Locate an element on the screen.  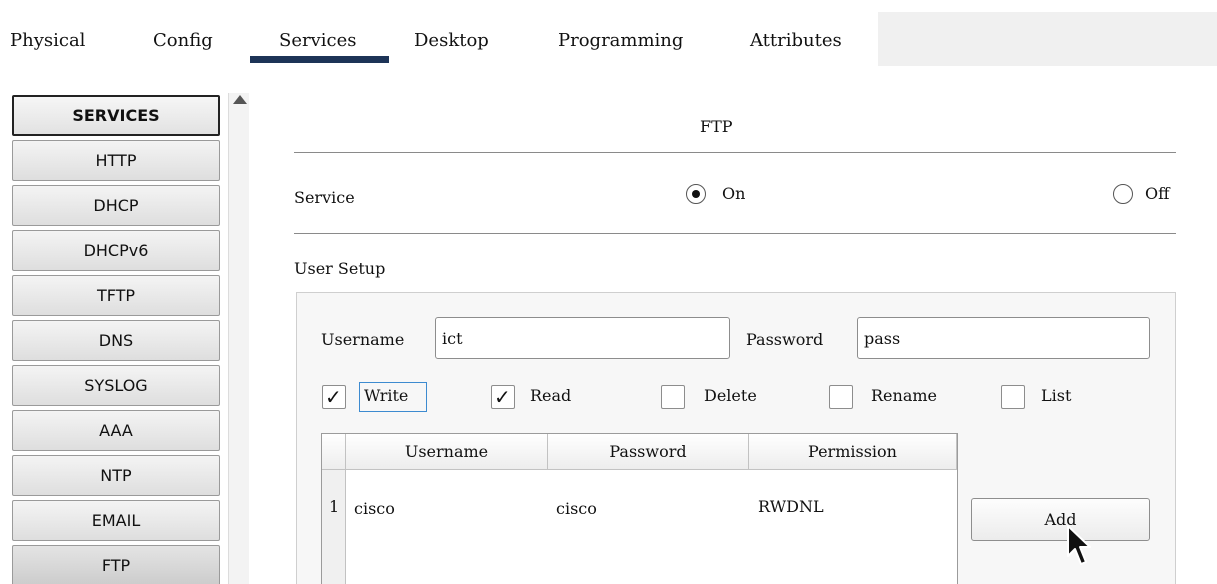
write-checkbox: ✓ is located at coordinates (334, 397).